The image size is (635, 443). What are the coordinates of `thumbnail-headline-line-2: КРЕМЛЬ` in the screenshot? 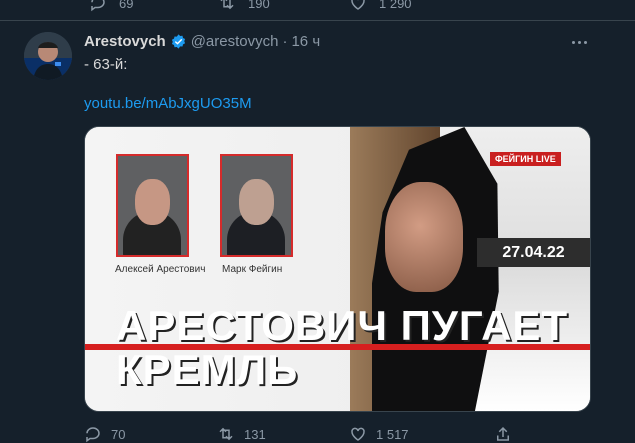 It's located at (207, 369).